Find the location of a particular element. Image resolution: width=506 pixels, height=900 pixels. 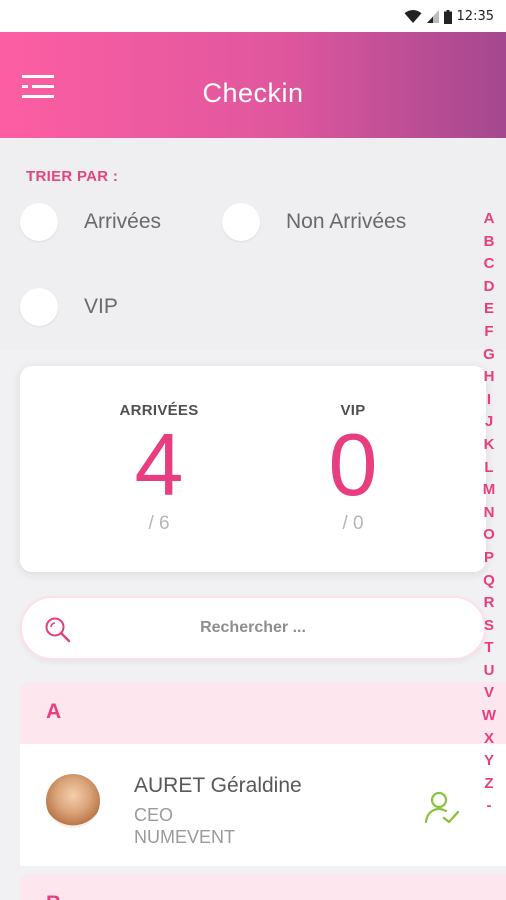

arrived-count: 4 is located at coordinates (159, 464).